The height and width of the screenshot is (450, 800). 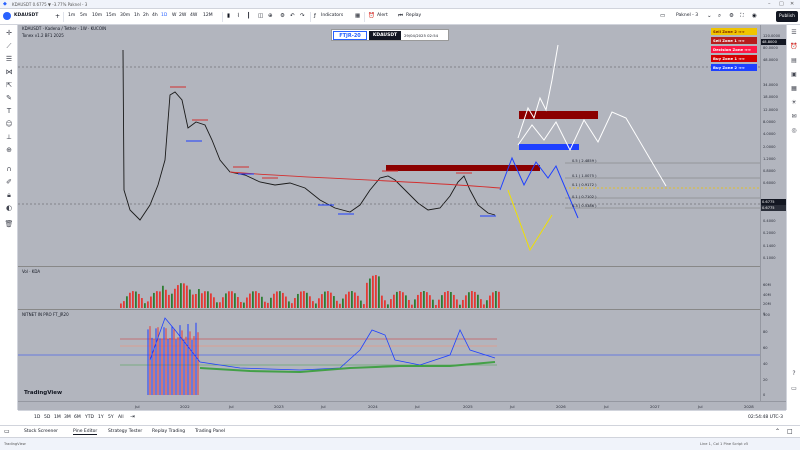 I want to click on goto-date-icon: ⇥, so click(x=132, y=417).